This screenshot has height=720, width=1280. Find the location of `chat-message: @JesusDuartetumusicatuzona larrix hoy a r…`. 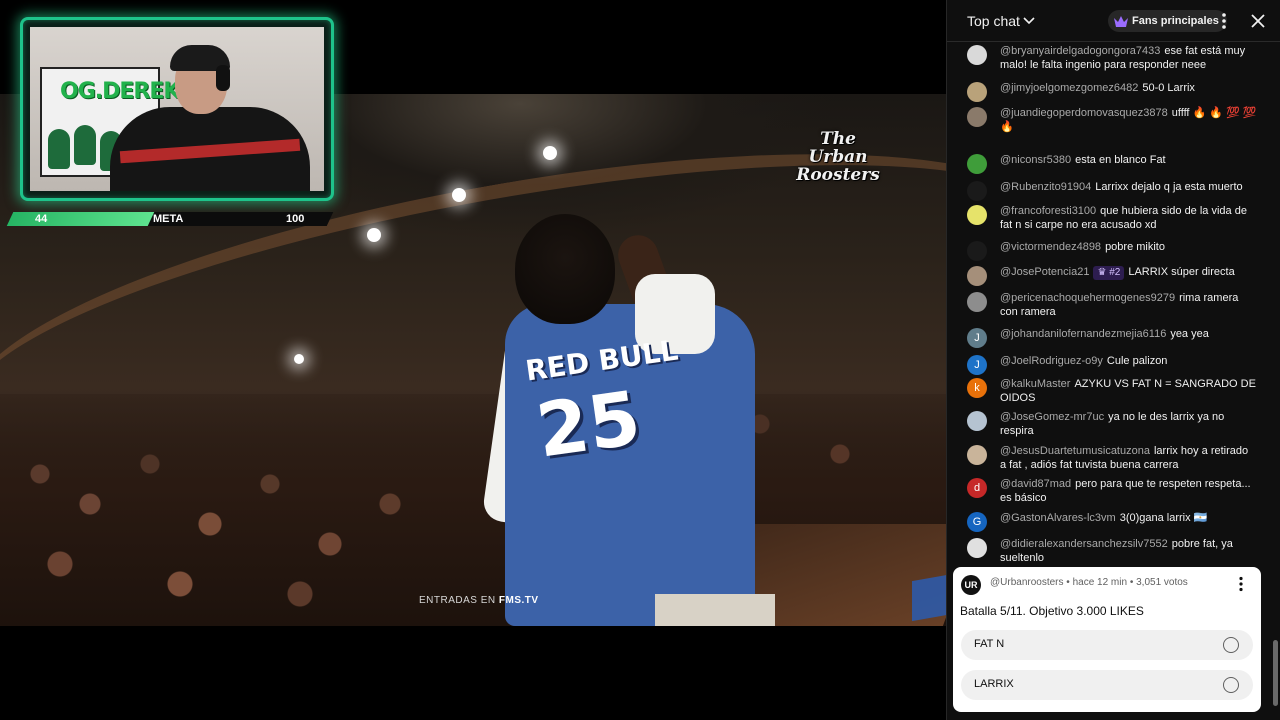

chat-message: @JesusDuartetumusicatuzona larrix hoy a r… is located at coordinates (1112, 458).